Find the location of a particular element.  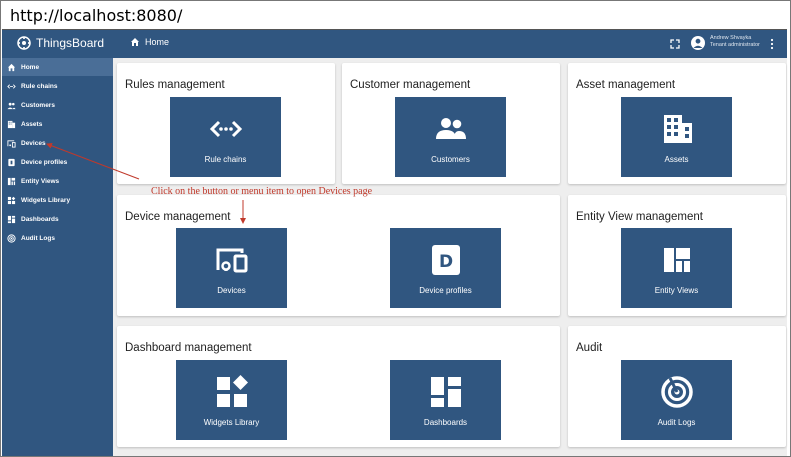

user-avatar is located at coordinates (698, 43).